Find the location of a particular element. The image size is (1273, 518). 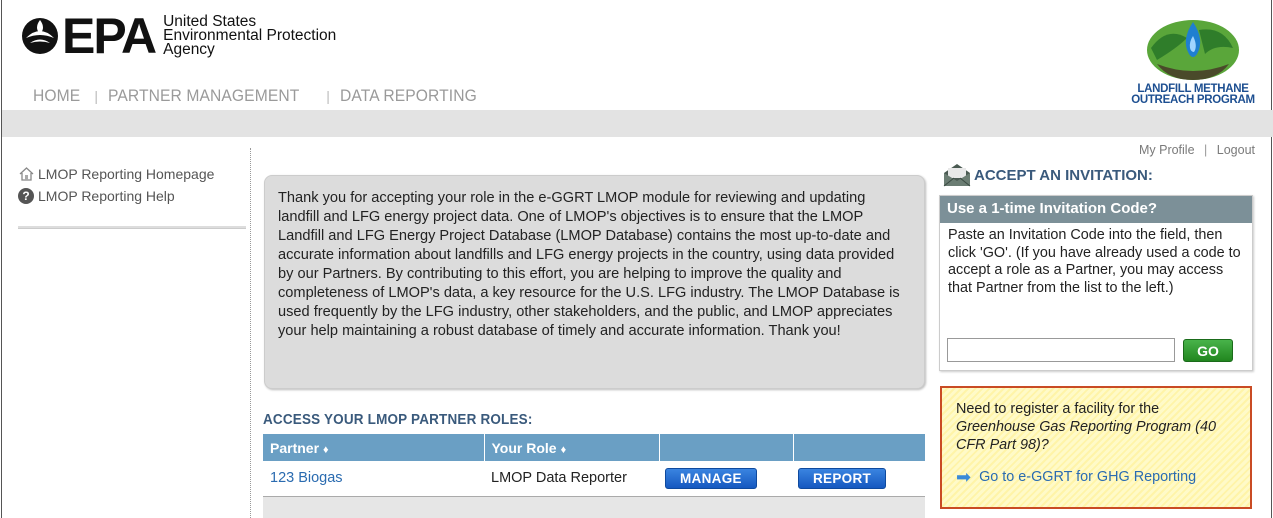

report-cell: REPORT is located at coordinates (859, 479).